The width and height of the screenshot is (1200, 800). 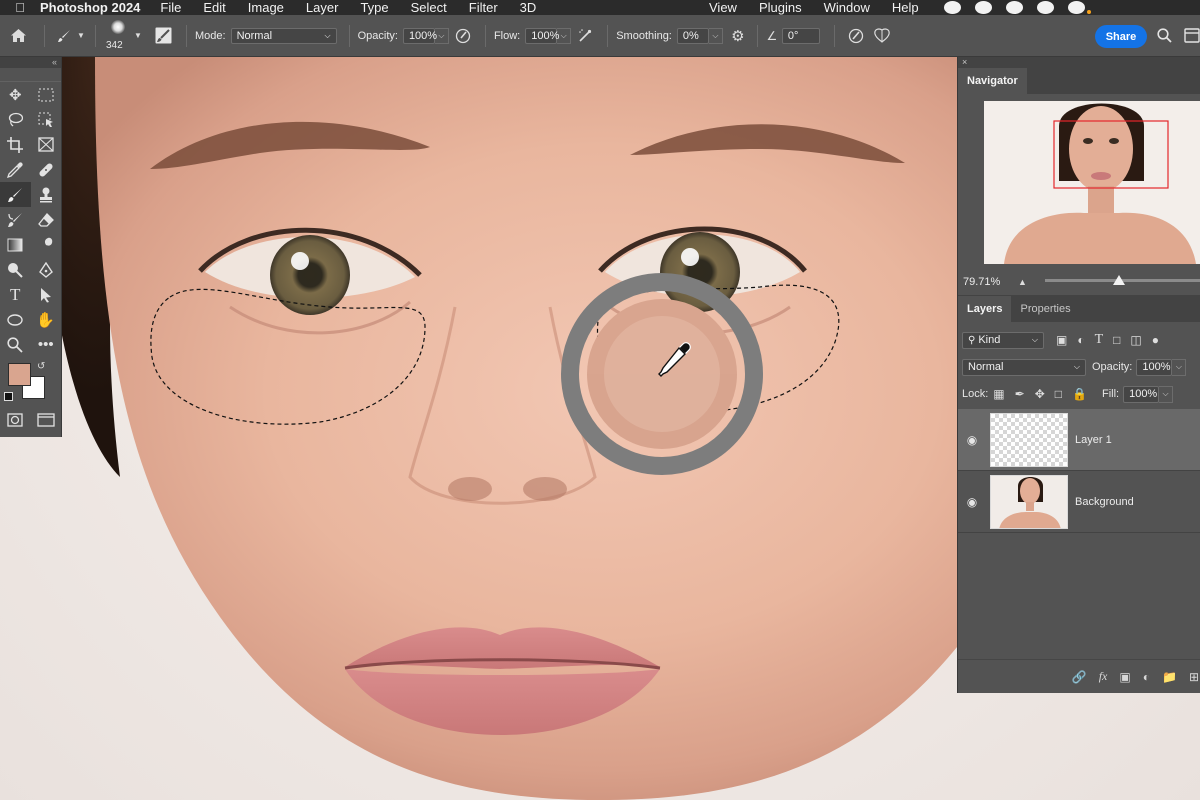 I want to click on layer-row-layer-1: ◉ Layer 1, so click(x=1079, y=440).